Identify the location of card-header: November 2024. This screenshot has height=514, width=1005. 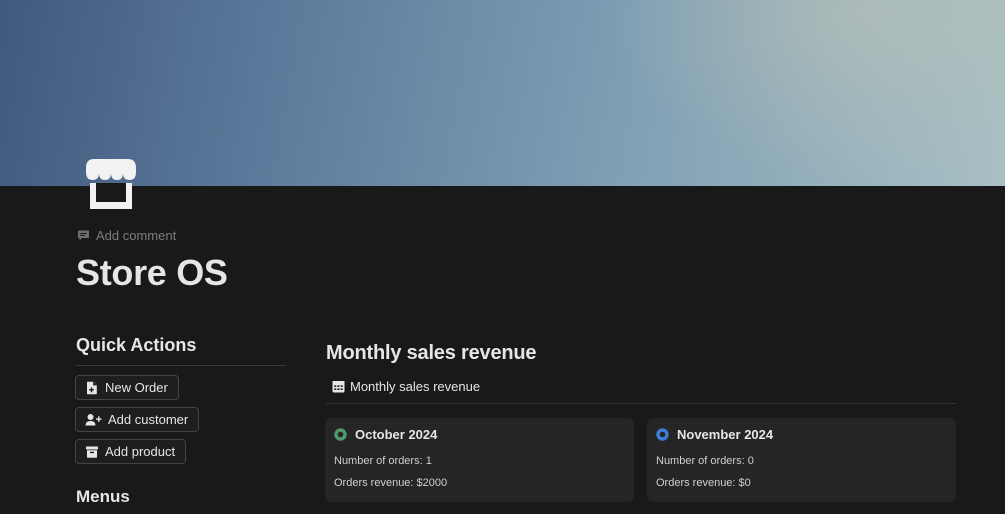
(801, 434).